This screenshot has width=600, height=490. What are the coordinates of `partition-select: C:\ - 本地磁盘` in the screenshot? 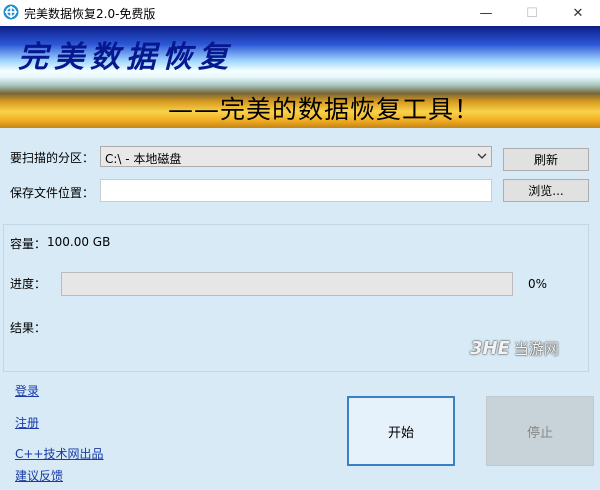 It's located at (296, 156).